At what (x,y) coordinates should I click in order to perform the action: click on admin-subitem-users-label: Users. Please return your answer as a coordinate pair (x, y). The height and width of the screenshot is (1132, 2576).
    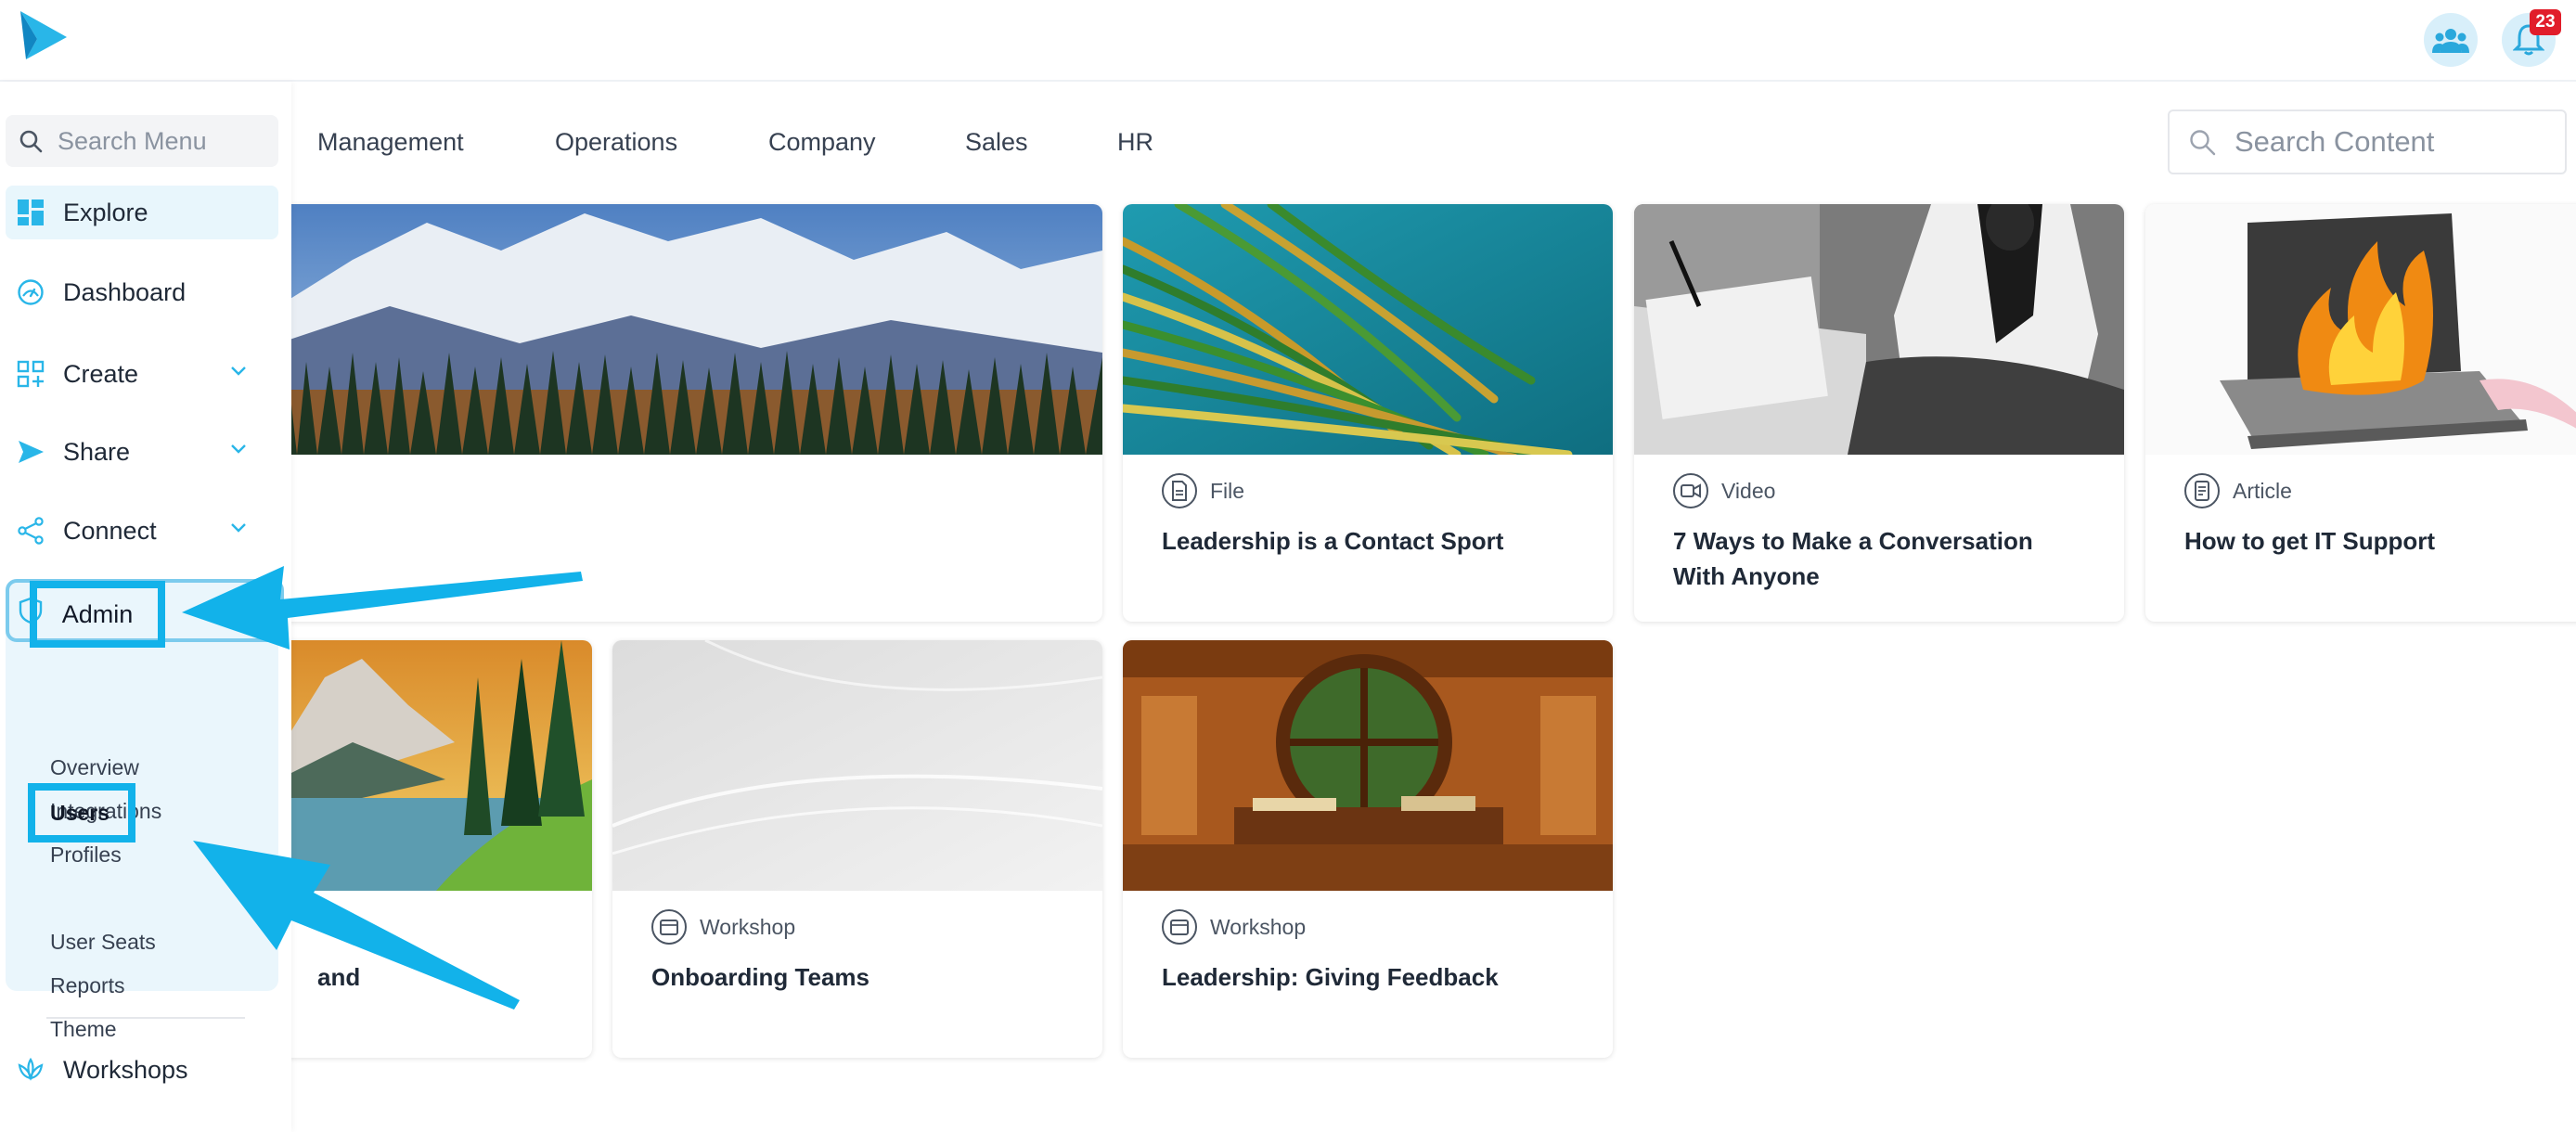
    Looking at the image, I should click on (79, 812).